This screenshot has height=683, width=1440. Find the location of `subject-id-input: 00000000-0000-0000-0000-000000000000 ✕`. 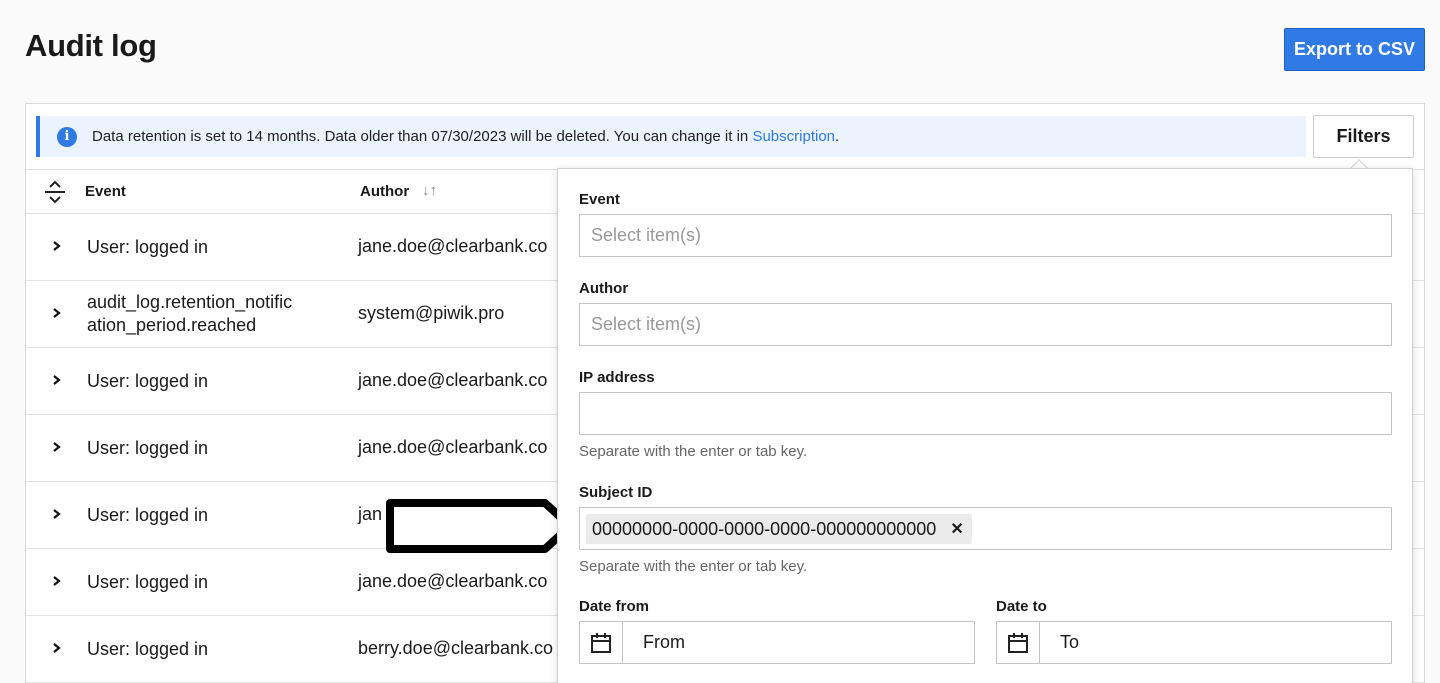

subject-id-input: 00000000-0000-0000-0000-000000000000 ✕ is located at coordinates (985, 528).